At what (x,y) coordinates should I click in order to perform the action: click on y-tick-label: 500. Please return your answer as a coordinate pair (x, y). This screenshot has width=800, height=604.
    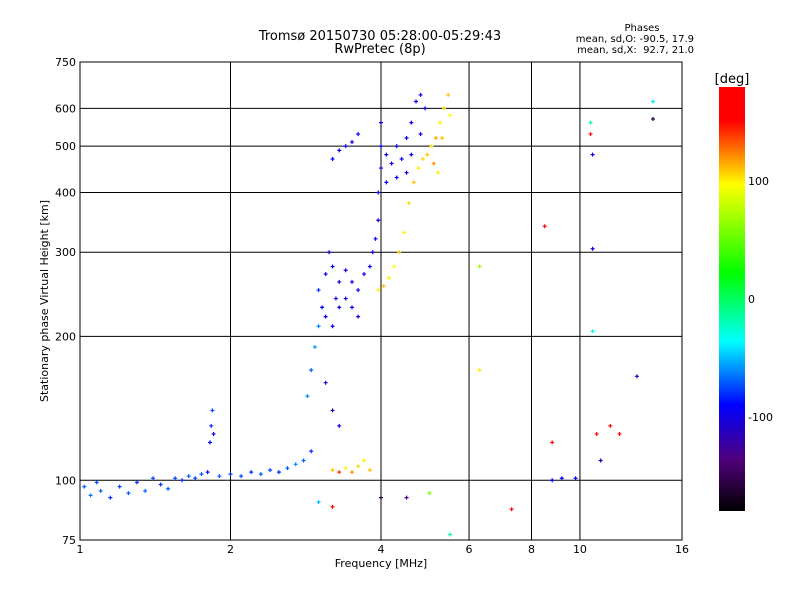
    Looking at the image, I should click on (65, 146).